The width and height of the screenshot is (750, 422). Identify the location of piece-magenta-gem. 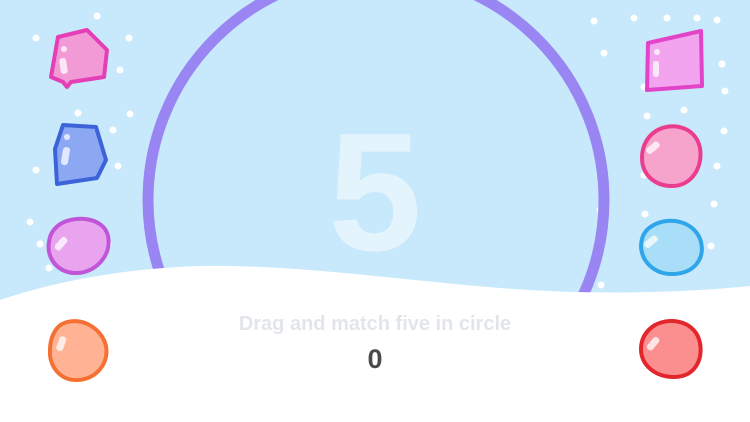
(674, 60).